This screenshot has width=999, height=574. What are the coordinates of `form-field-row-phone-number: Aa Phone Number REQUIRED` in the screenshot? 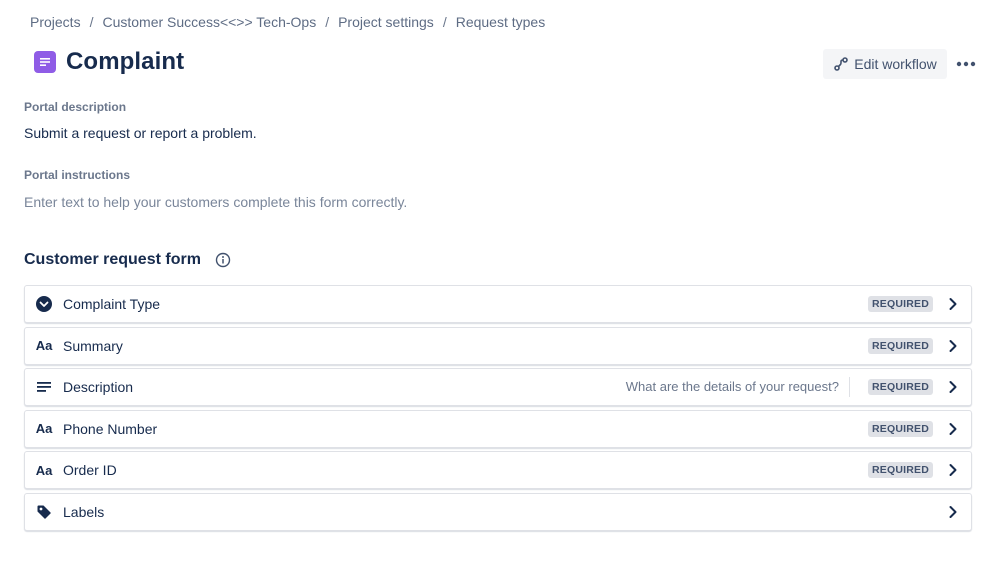 It's located at (498, 428).